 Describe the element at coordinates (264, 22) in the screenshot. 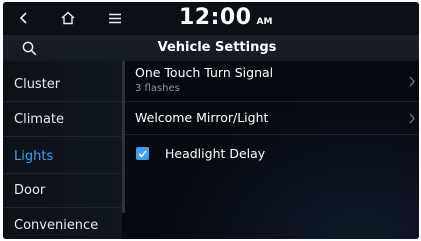

I see `clock-ampm: AM` at that location.